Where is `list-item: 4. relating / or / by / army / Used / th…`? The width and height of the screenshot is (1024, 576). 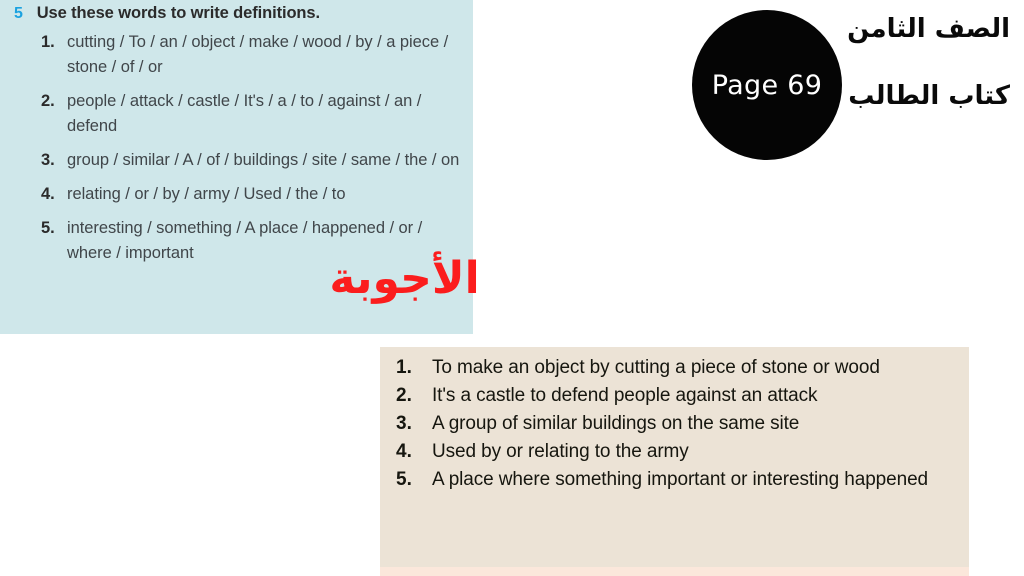
list-item: 4. relating / or / by / army / Used / th… is located at coordinates (254, 194).